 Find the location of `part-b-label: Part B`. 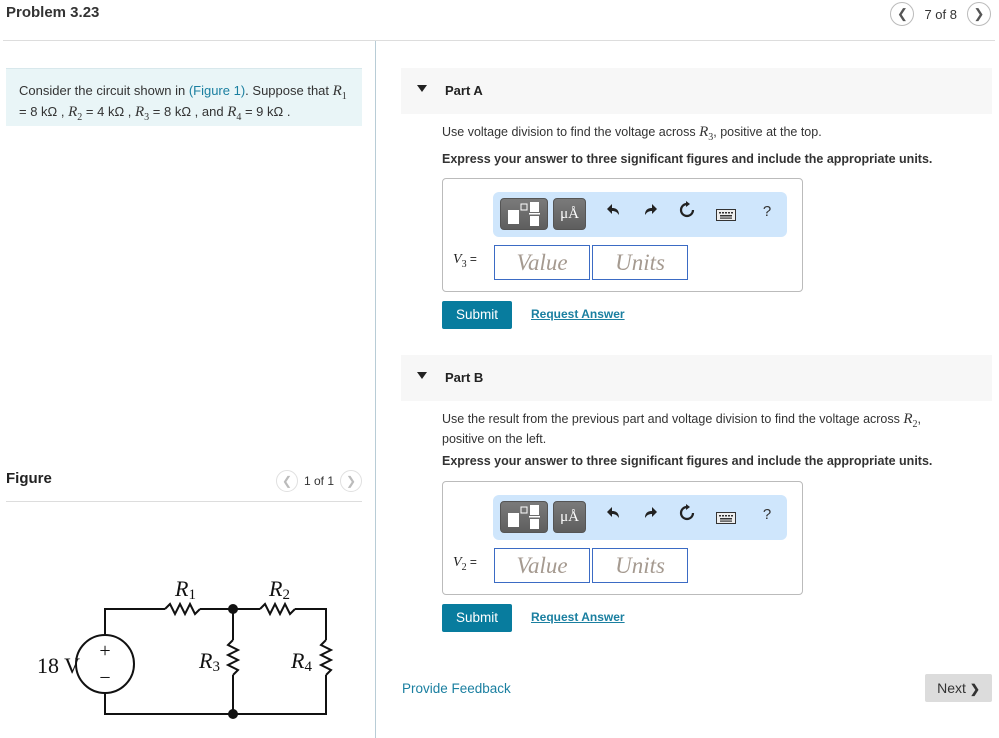

part-b-label: Part B is located at coordinates (464, 377).